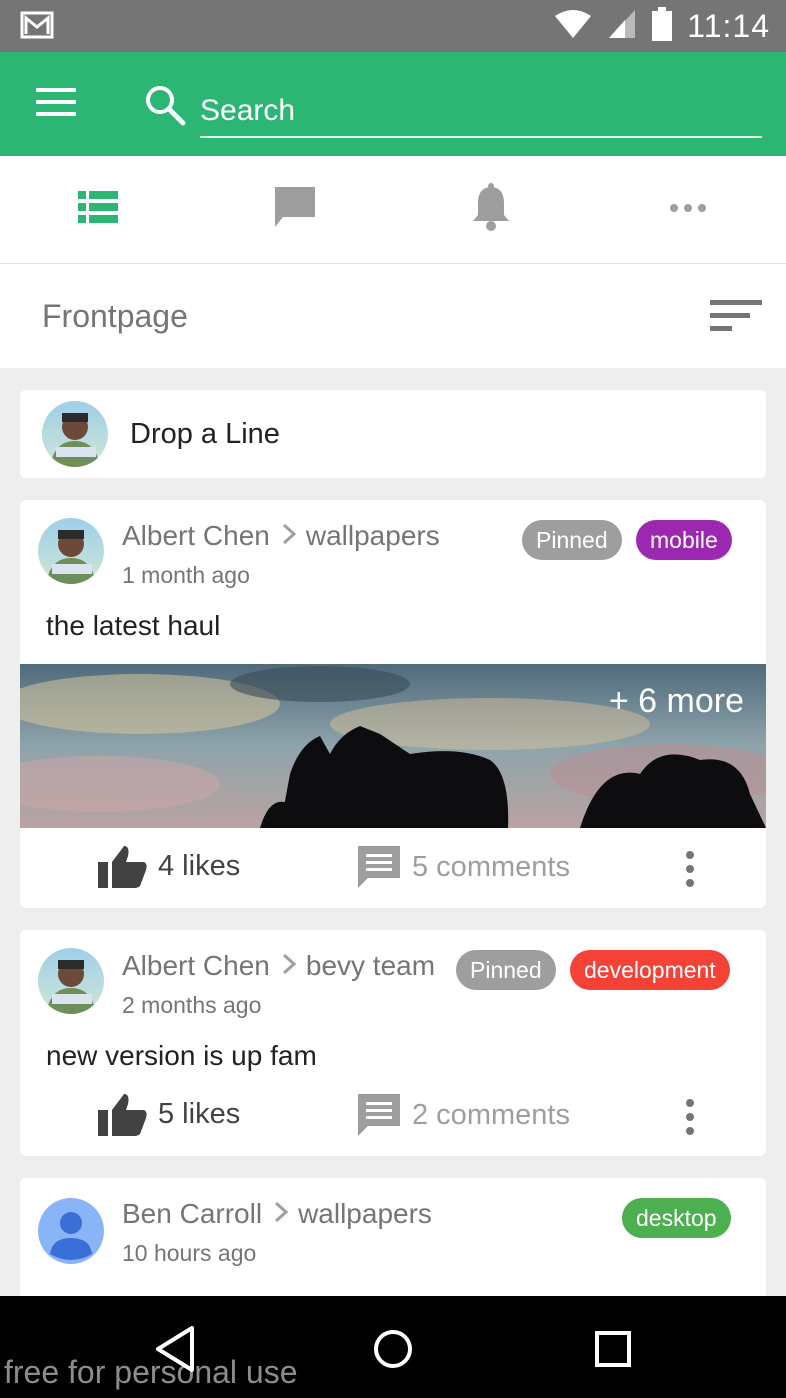 The height and width of the screenshot is (1398, 786). I want to click on comments-count: 5 comments, so click(491, 866).